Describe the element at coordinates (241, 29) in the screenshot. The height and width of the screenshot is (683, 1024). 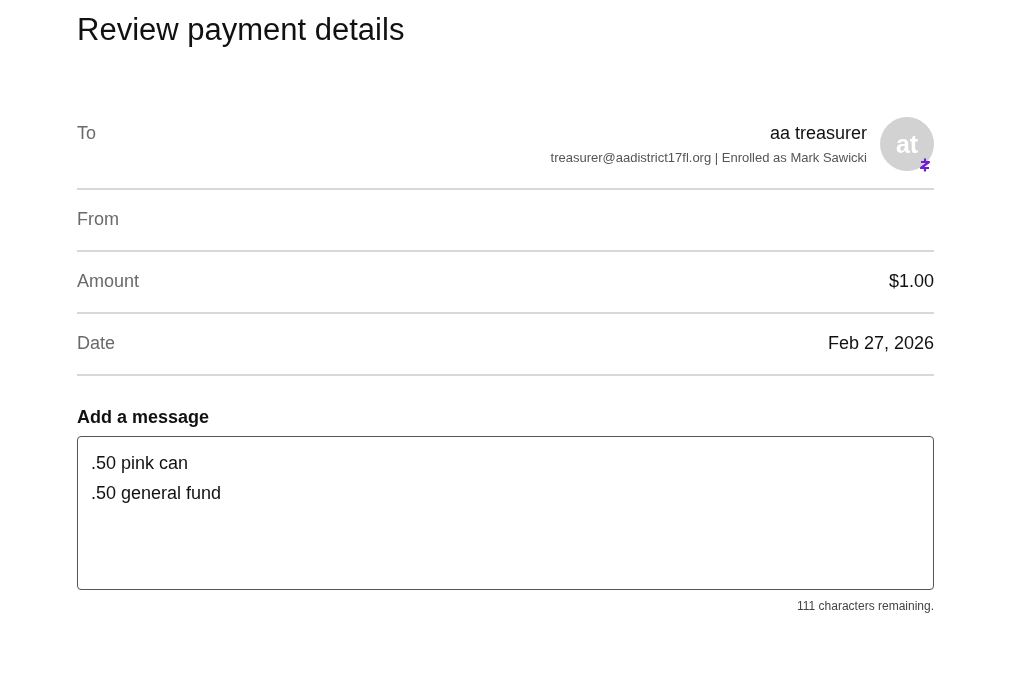
I see `page-title: Review payment details` at that location.